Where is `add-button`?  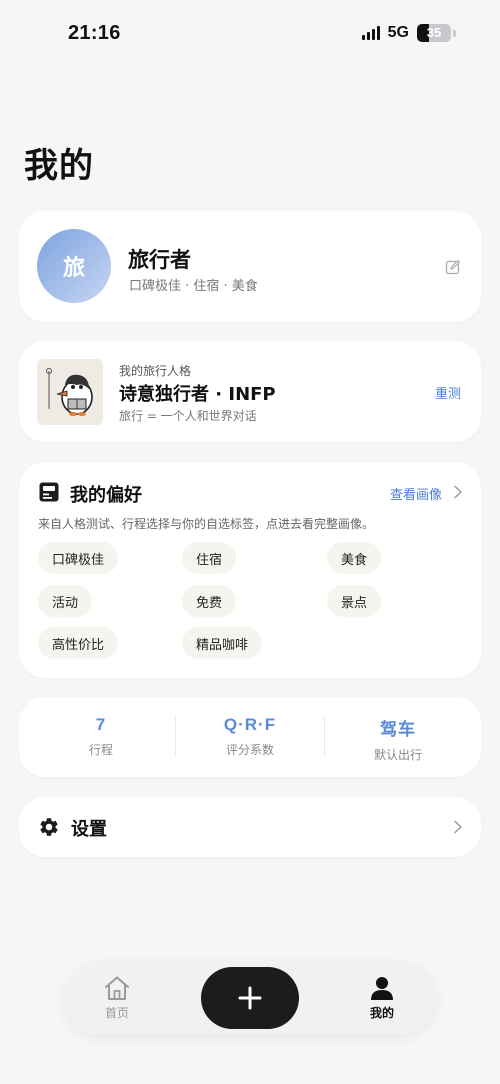
add-button is located at coordinates (250, 998).